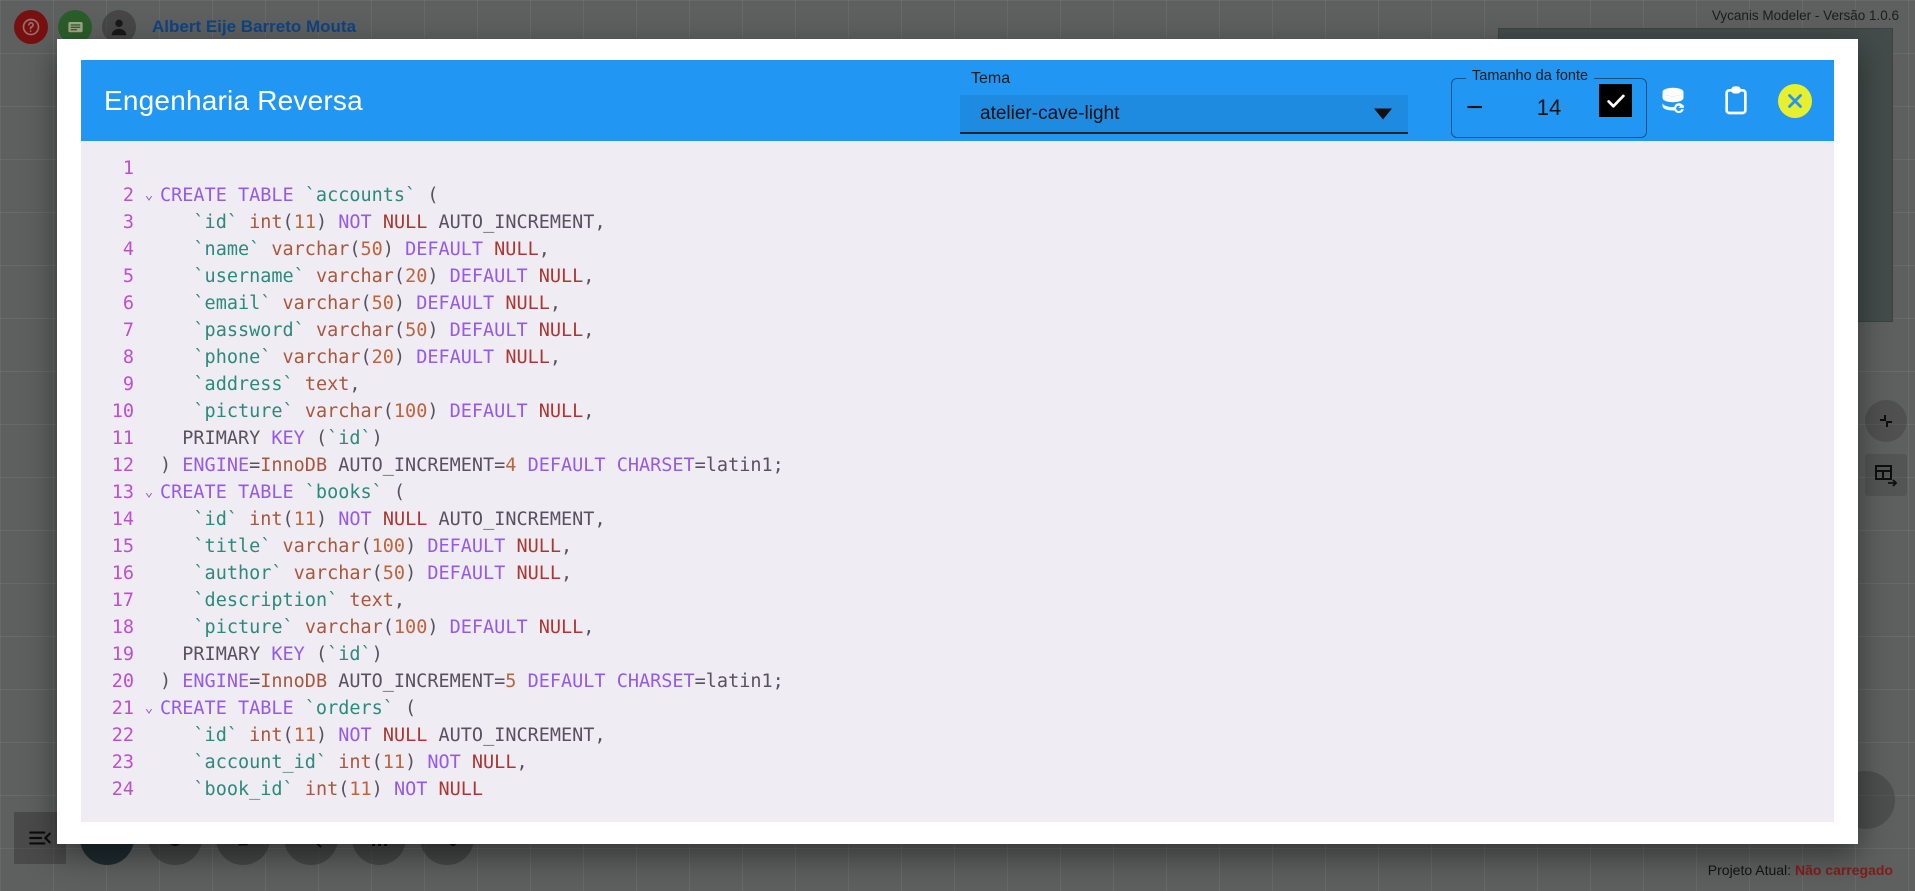 This screenshot has width=1915, height=891. I want to click on font-size-decrement-button: −, so click(1475, 108).